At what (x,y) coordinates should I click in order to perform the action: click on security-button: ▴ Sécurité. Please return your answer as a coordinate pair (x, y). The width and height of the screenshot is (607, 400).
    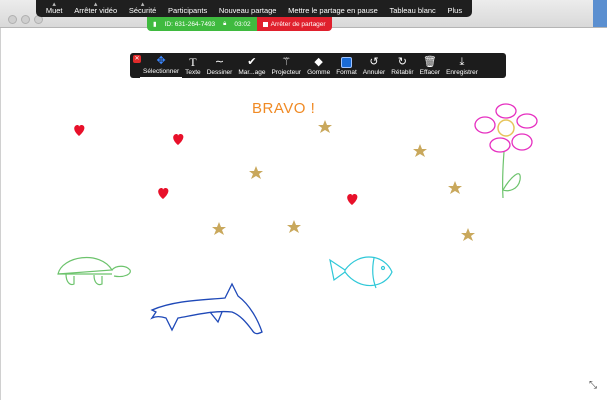
    Looking at the image, I should click on (143, 9).